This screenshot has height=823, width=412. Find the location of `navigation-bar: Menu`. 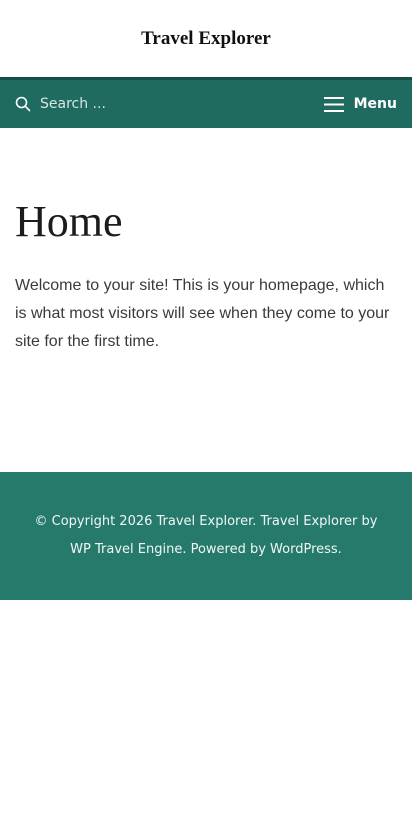

navigation-bar: Menu is located at coordinates (206, 102).